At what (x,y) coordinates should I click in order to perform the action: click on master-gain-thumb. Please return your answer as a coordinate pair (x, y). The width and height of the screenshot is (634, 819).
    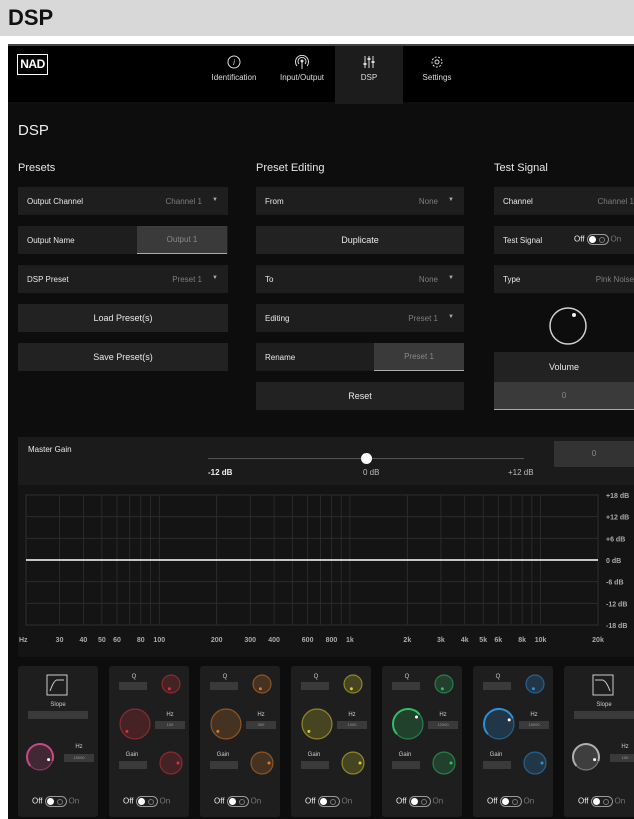
    Looking at the image, I should click on (366, 458).